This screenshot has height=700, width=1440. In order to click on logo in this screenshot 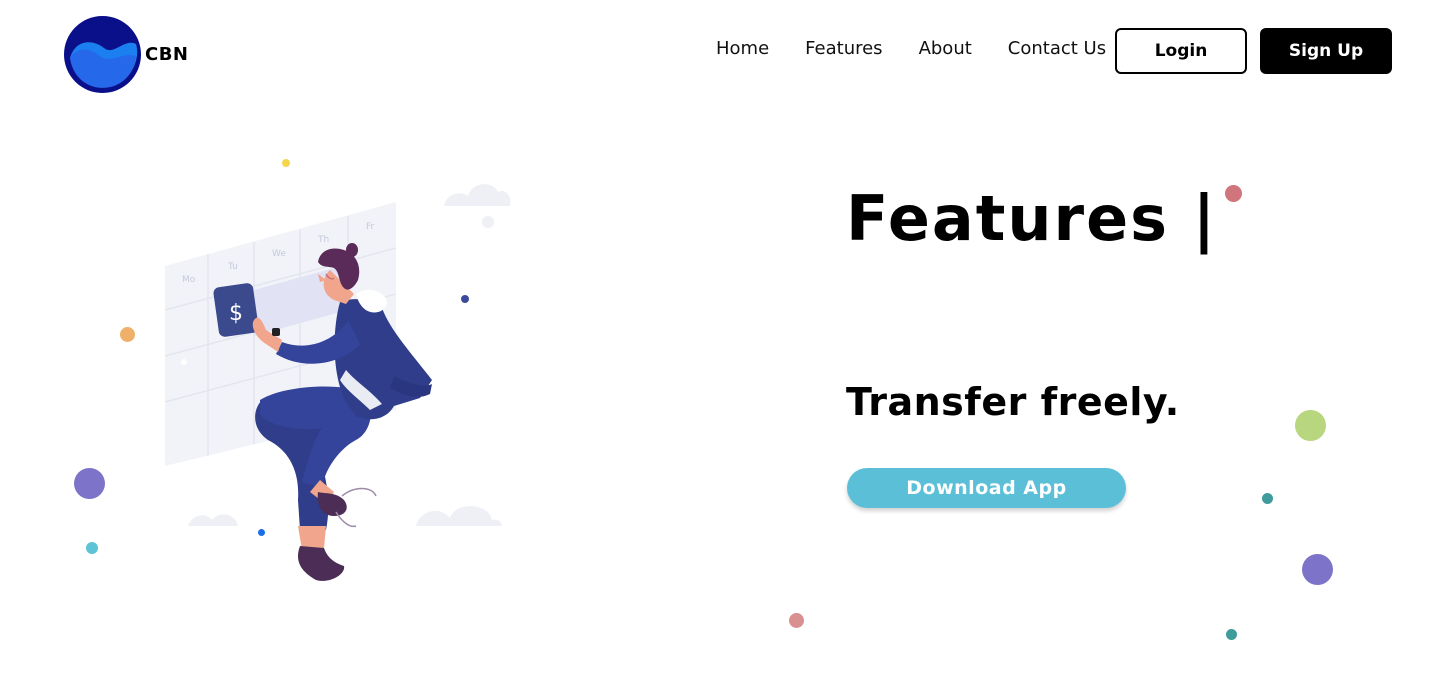, I will do `click(102, 54)`.